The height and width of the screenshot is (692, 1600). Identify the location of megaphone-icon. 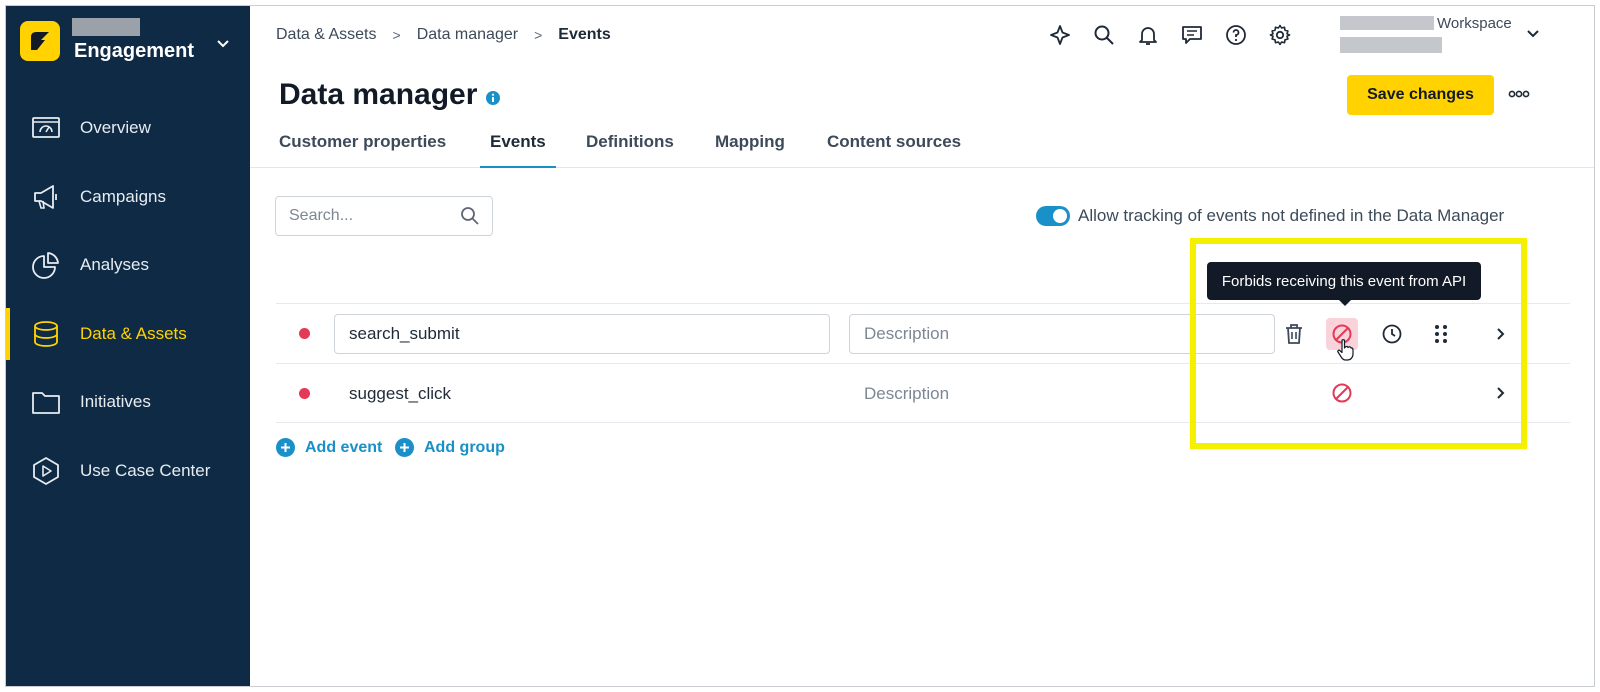
(46, 197).